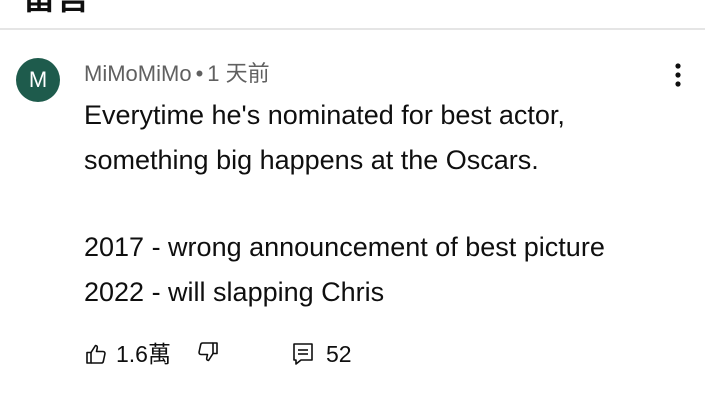  Describe the element at coordinates (303, 354) in the screenshot. I see `reply-comment-icon` at that location.